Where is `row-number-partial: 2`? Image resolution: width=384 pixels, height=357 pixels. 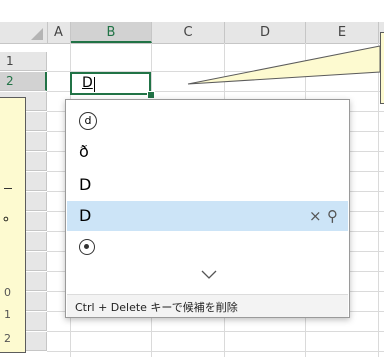 row-number-partial: 2 is located at coordinates (7, 338).